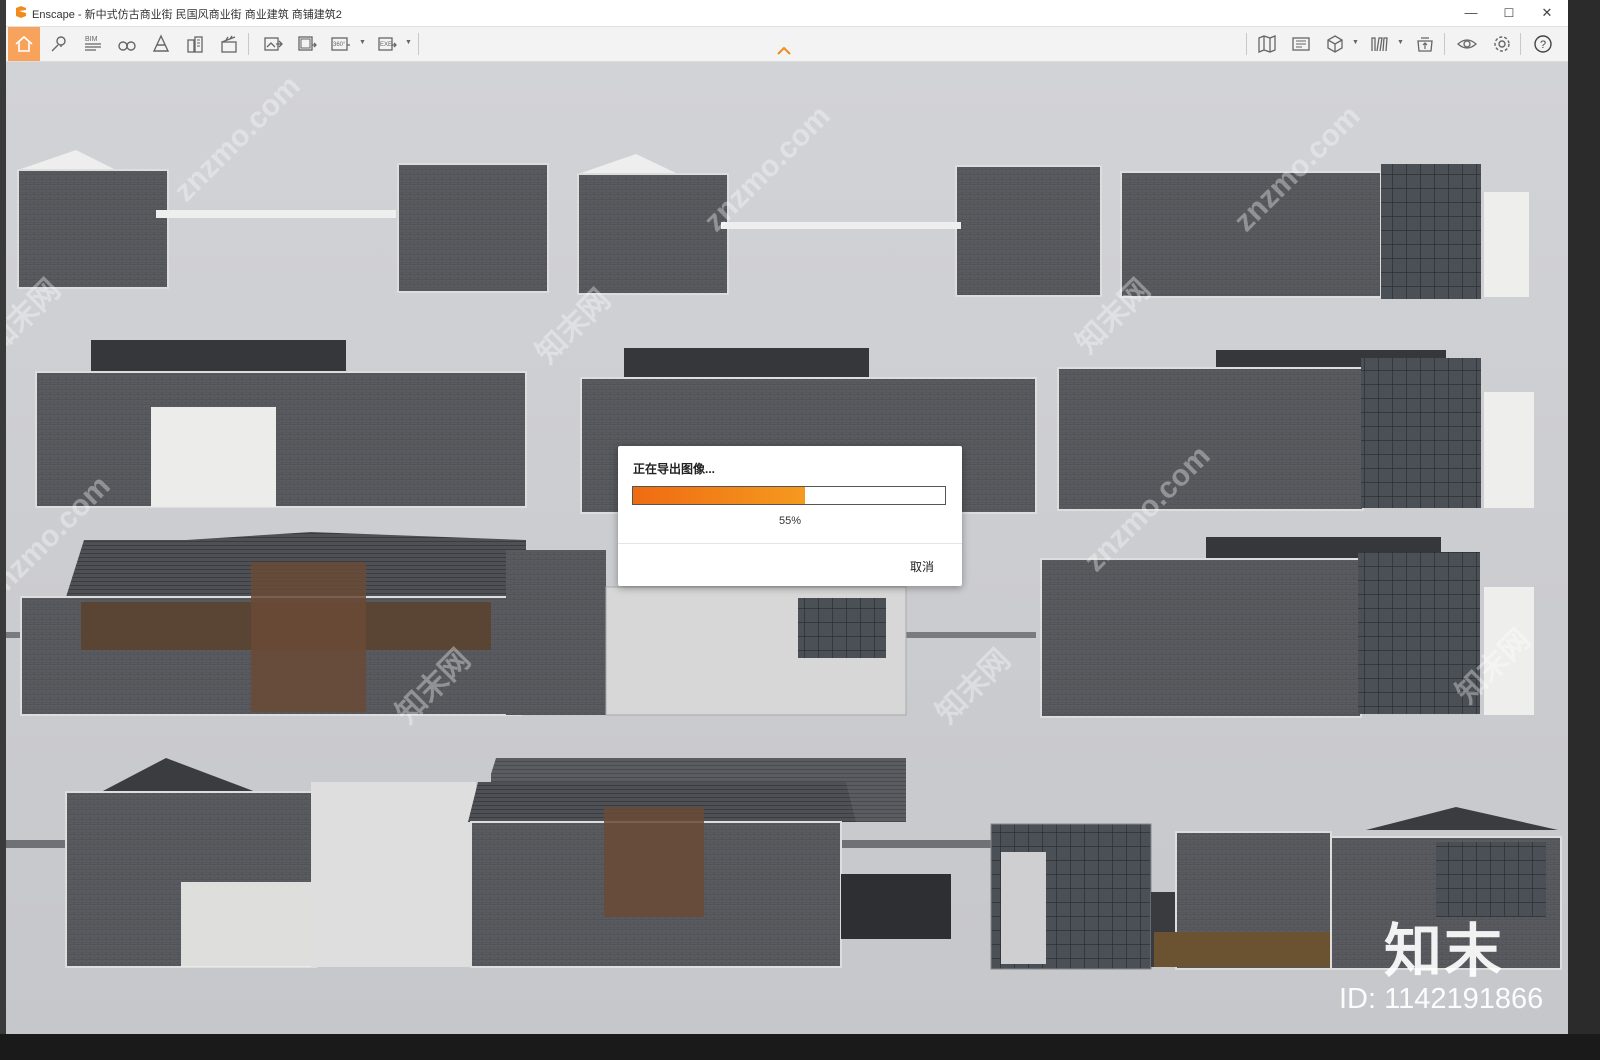  I want to click on home-button, so click(24, 44).